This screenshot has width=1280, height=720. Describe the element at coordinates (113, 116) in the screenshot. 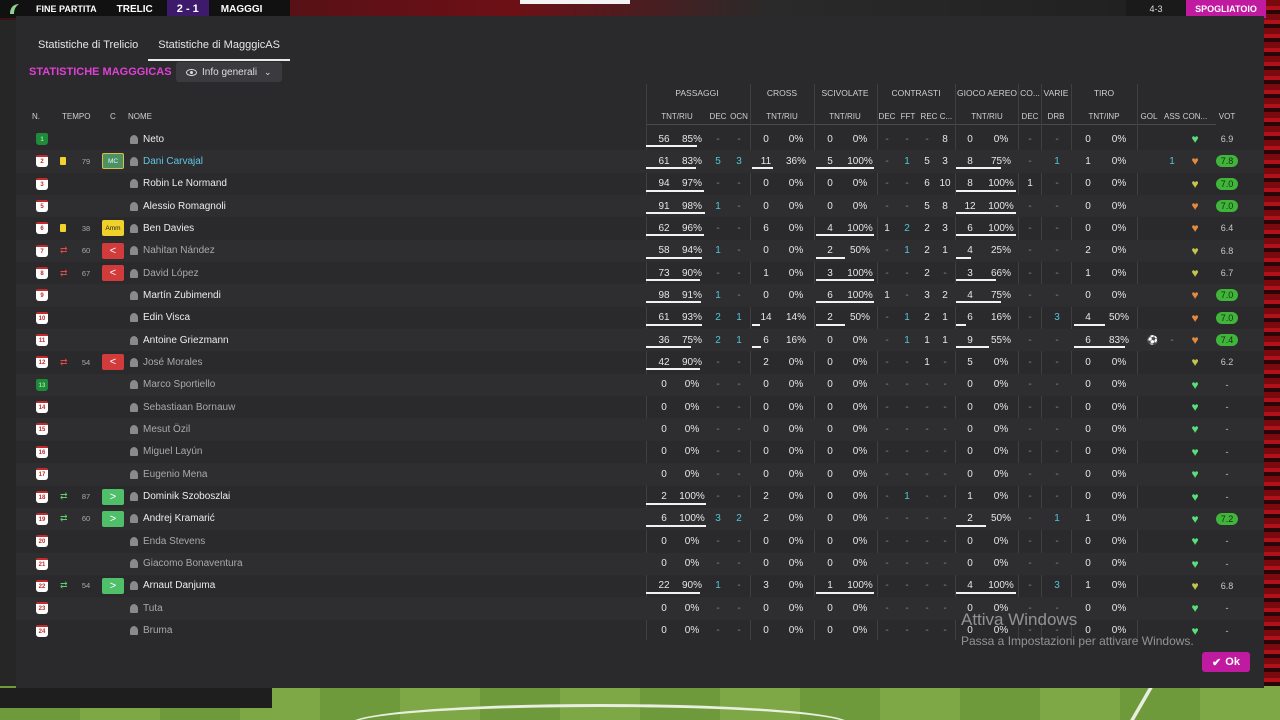

I see `col-header-c: C` at that location.